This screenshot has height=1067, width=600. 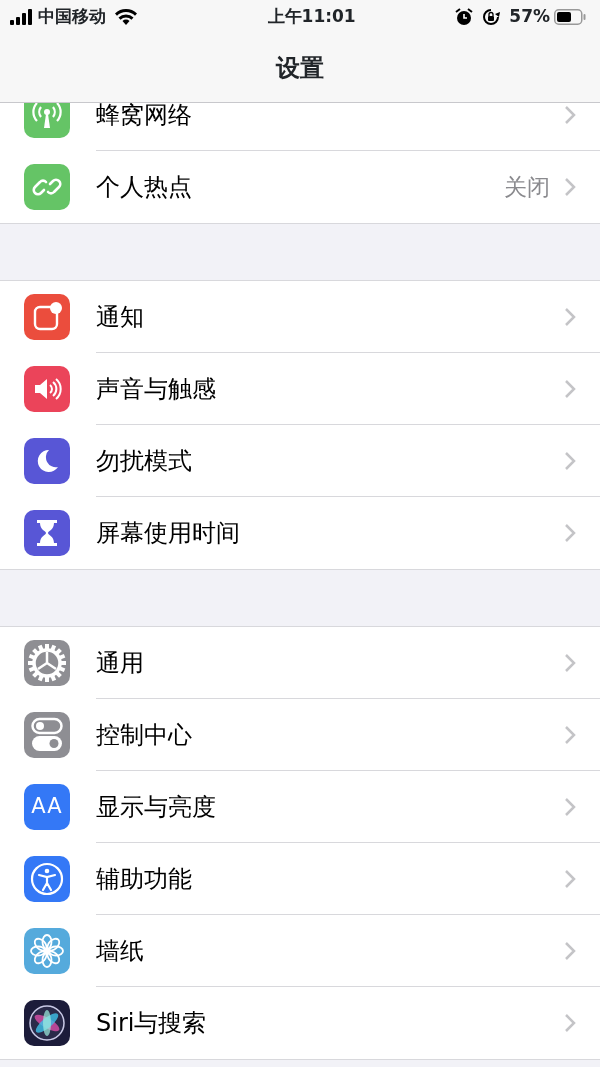 What do you see at coordinates (156, 807) in the screenshot?
I see `row-label: 显示与亮度` at bounding box center [156, 807].